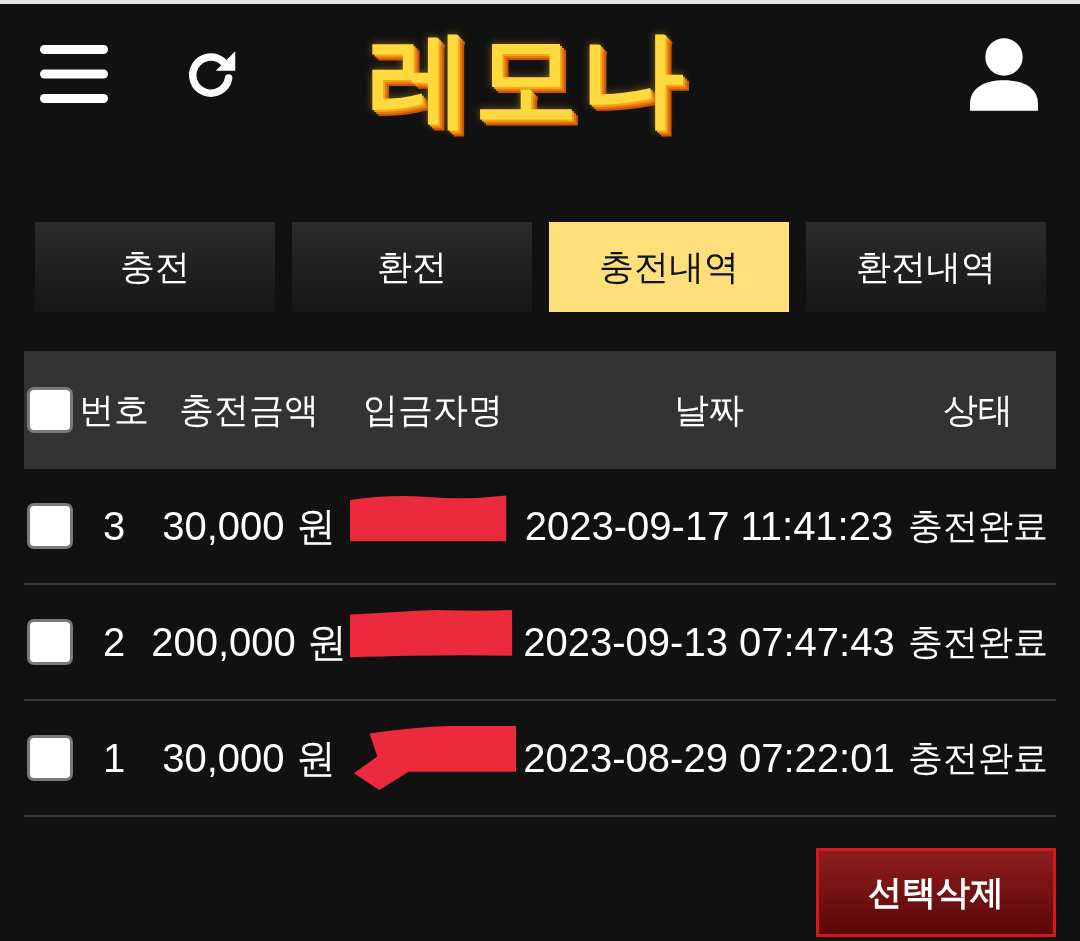 The height and width of the screenshot is (941, 1080). I want to click on delete-selected-button: 선택삭제, so click(936, 892).